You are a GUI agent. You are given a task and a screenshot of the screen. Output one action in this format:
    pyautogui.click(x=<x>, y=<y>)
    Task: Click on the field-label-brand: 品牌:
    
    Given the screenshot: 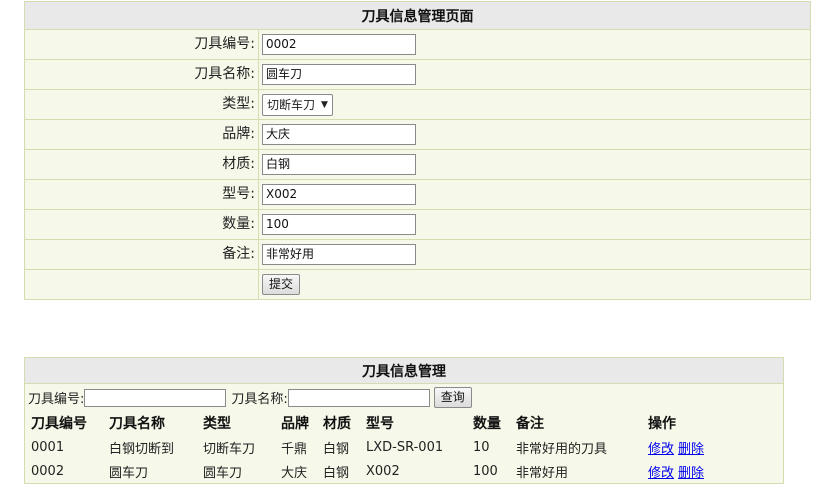 What is the action you would take?
    pyautogui.click(x=142, y=134)
    